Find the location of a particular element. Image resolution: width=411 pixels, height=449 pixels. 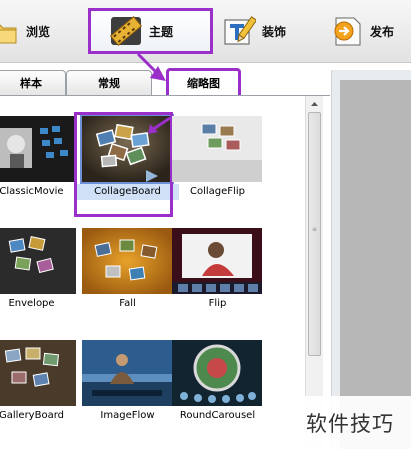

preview-canvas is located at coordinates (375, 264).